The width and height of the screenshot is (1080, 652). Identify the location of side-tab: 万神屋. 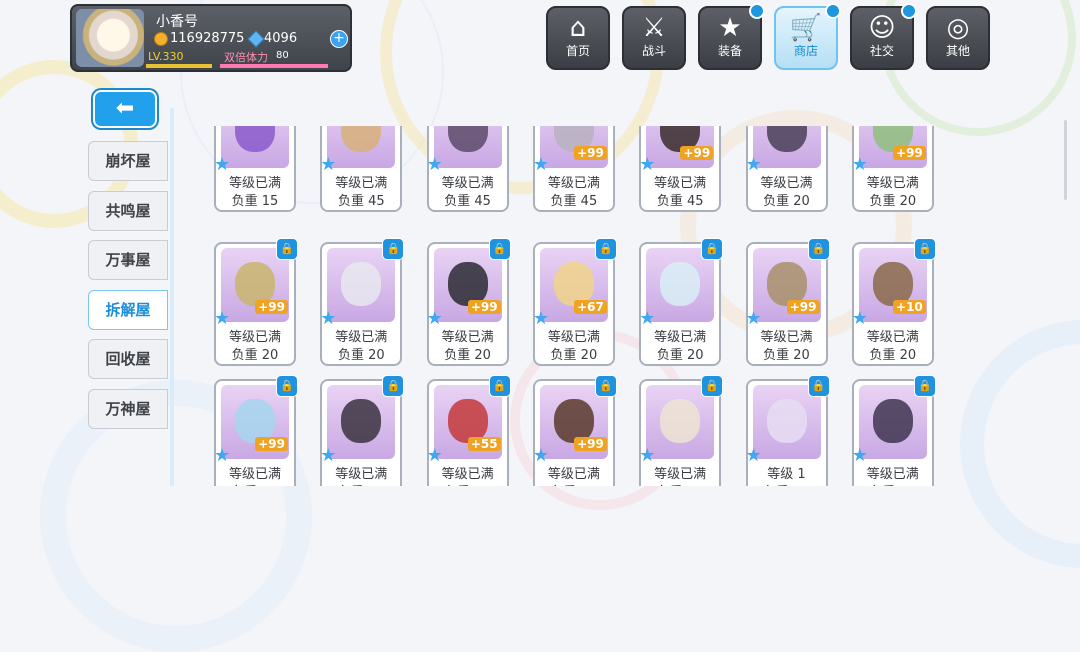
(128, 408).